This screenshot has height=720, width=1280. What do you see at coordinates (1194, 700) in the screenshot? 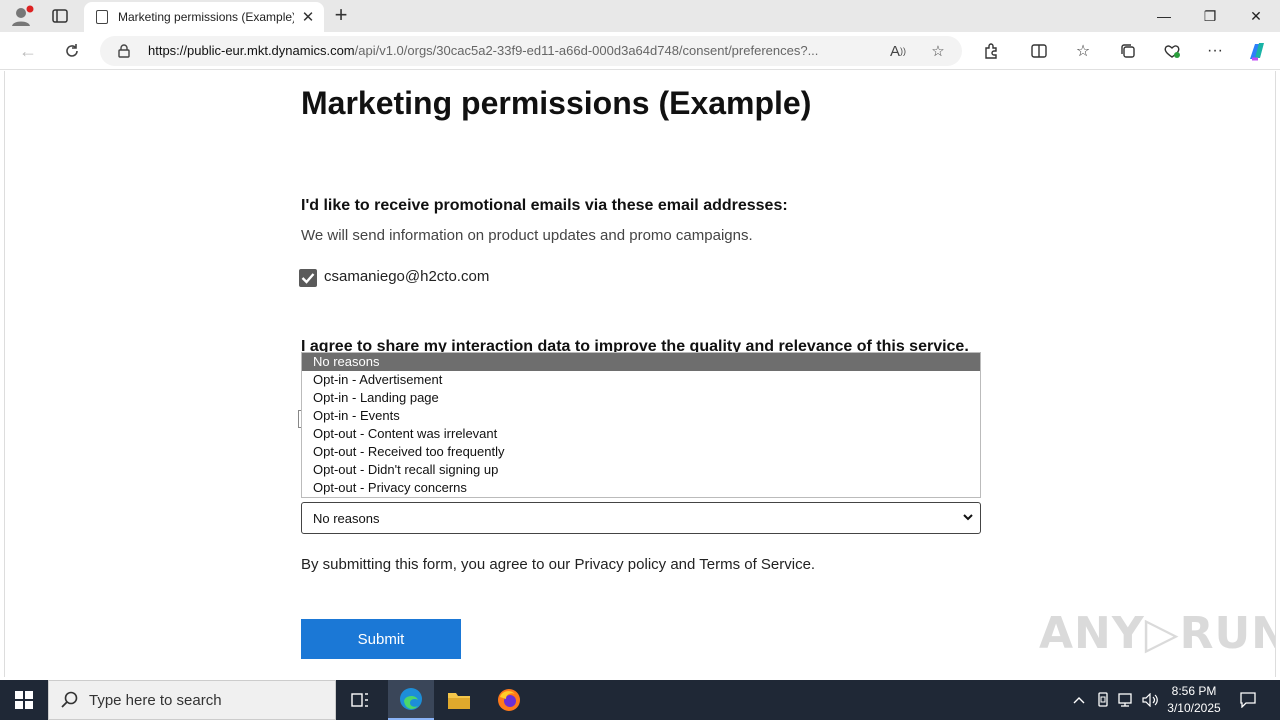
I see `system-clock: 8:56 PM 3/10/2025` at bounding box center [1194, 700].